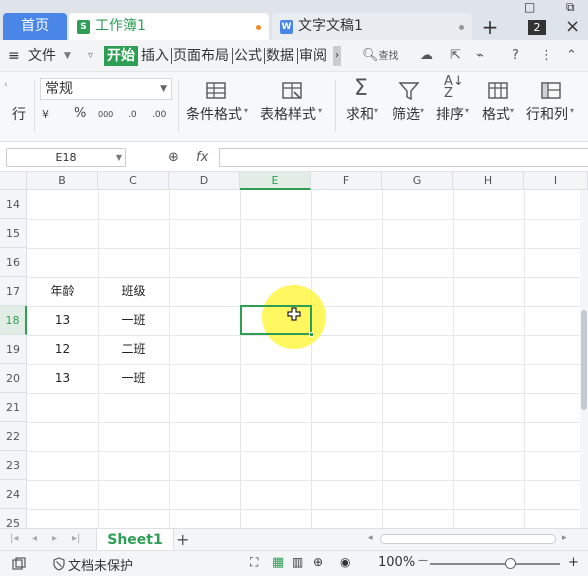 This screenshot has width=588, height=576. What do you see at coordinates (370, 538) in the screenshot?
I see `scroll-left-icon: ◂` at bounding box center [370, 538].